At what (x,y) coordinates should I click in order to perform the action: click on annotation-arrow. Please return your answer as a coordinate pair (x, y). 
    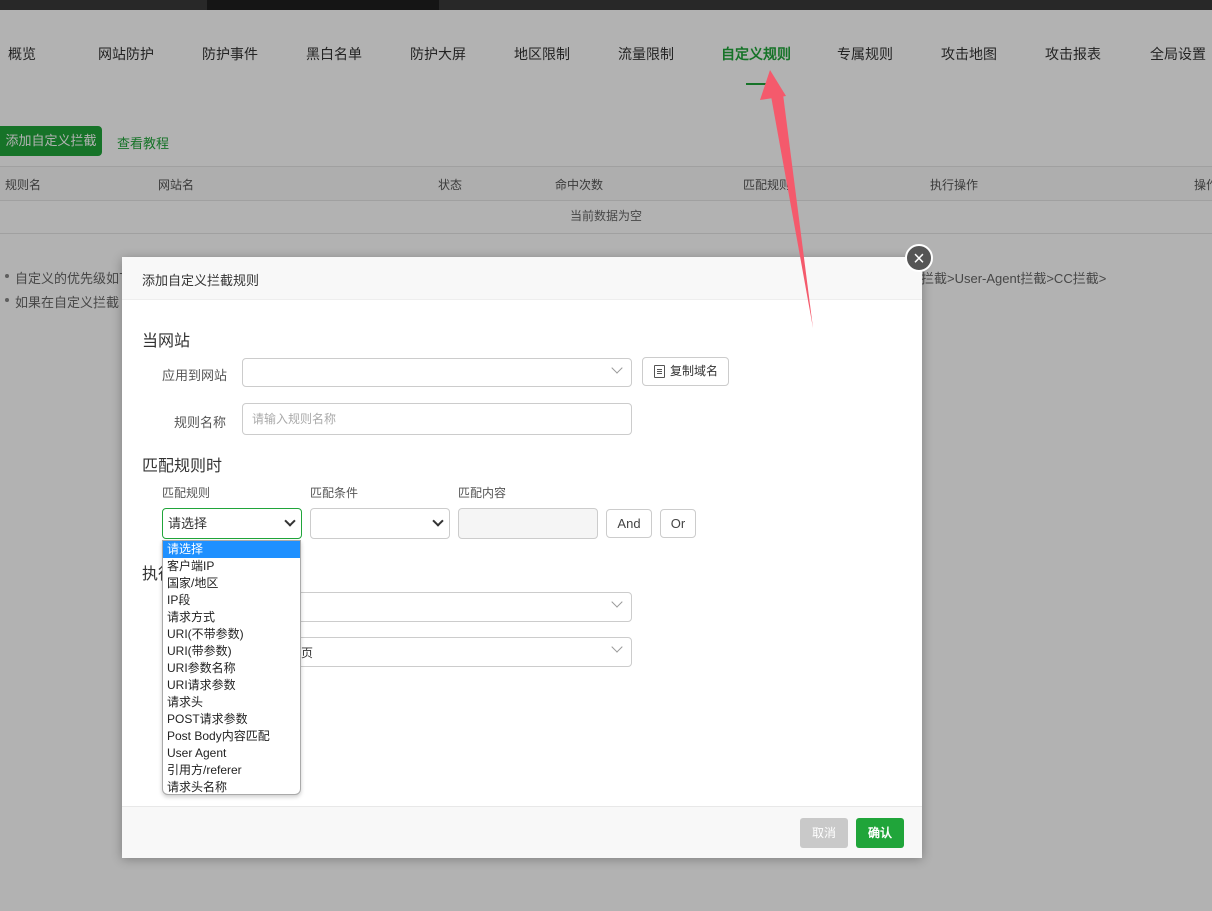
    Looking at the image, I should click on (786, 199).